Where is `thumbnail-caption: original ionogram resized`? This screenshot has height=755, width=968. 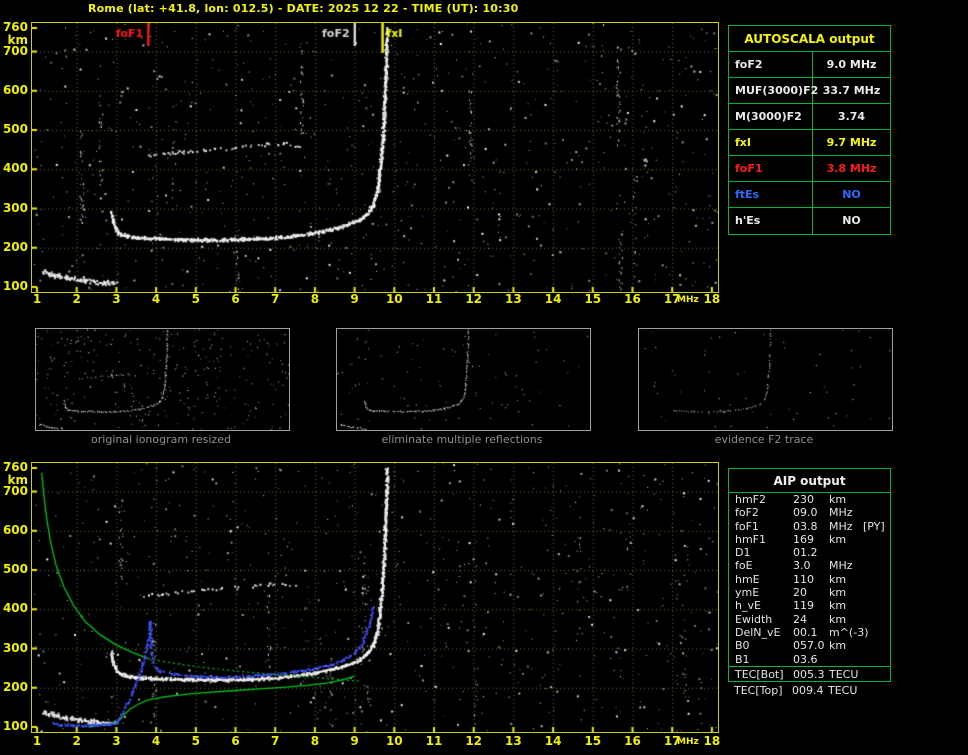
thumbnail-caption: original ionogram resized is located at coordinates (161, 439).